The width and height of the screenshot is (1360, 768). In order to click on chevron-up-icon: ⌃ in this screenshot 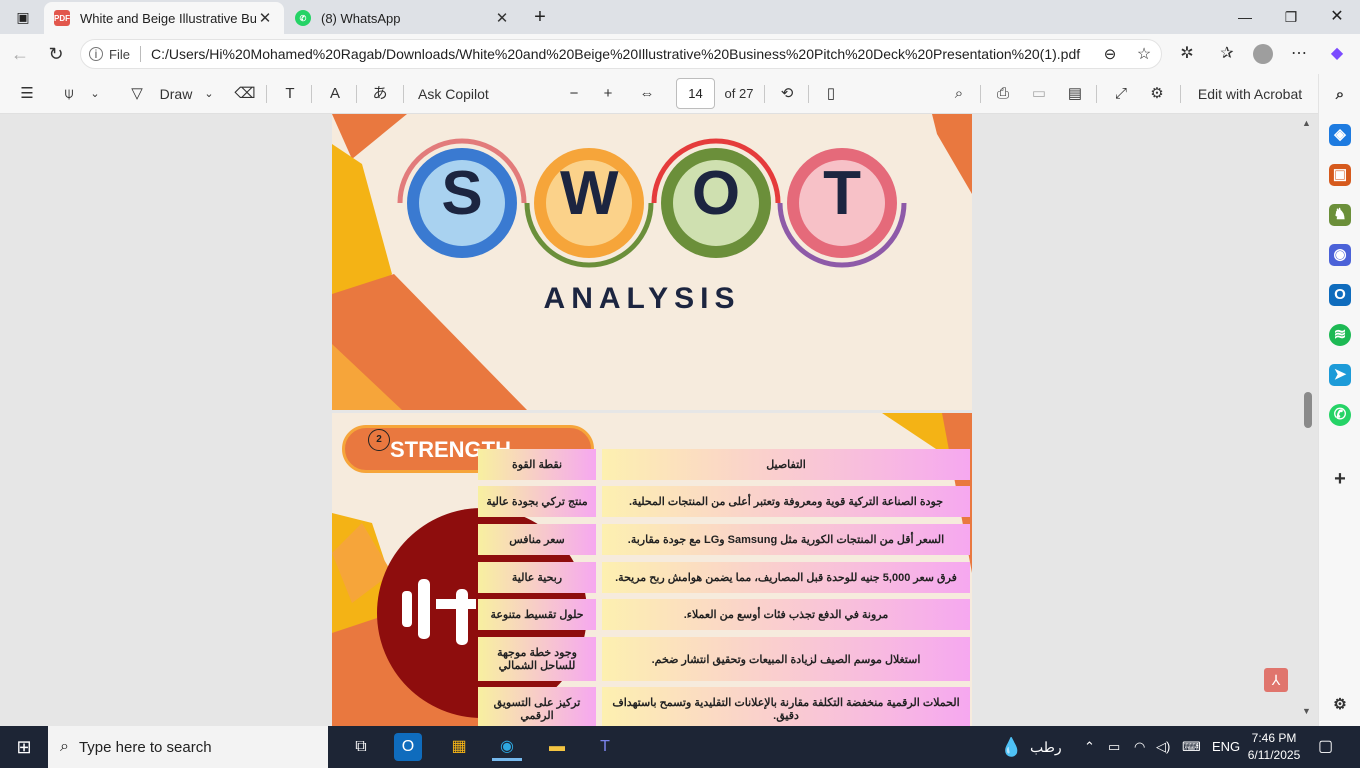, I will do `click(1089, 747)`.